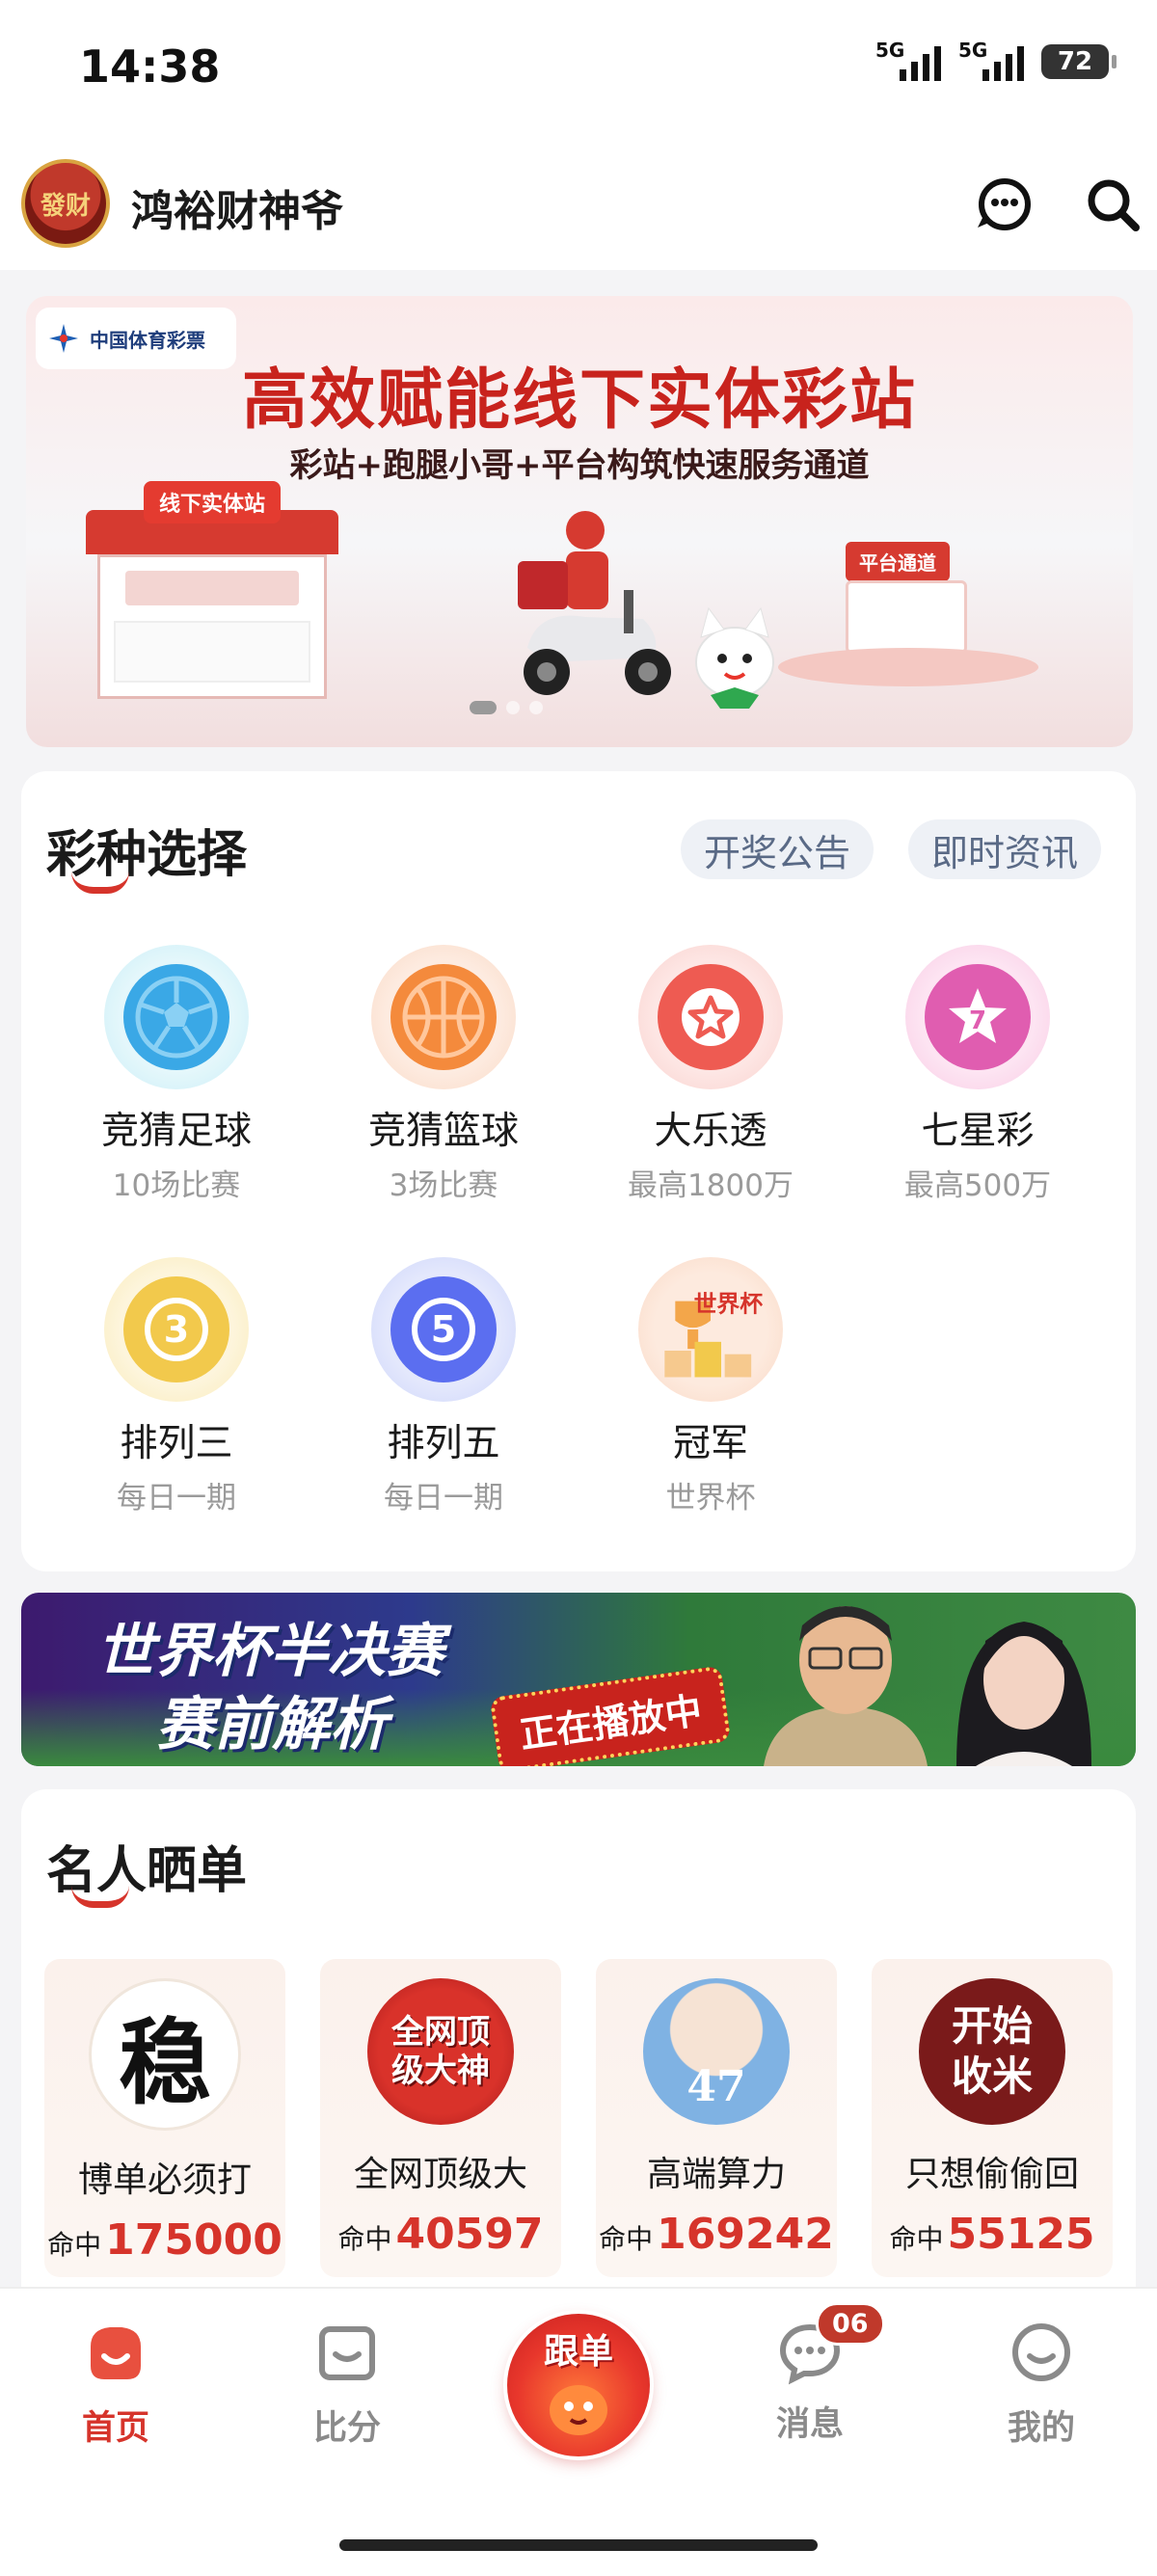 The width and height of the screenshot is (1157, 2576). What do you see at coordinates (115, 2428) in the screenshot?
I see `tab-label: 首页` at bounding box center [115, 2428].